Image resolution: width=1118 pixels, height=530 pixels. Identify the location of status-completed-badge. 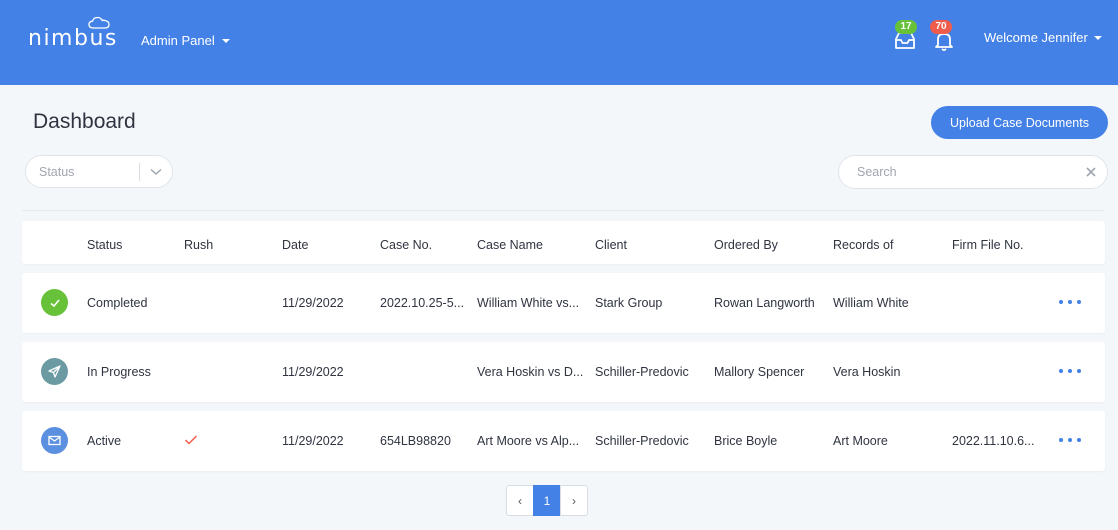
(54, 302).